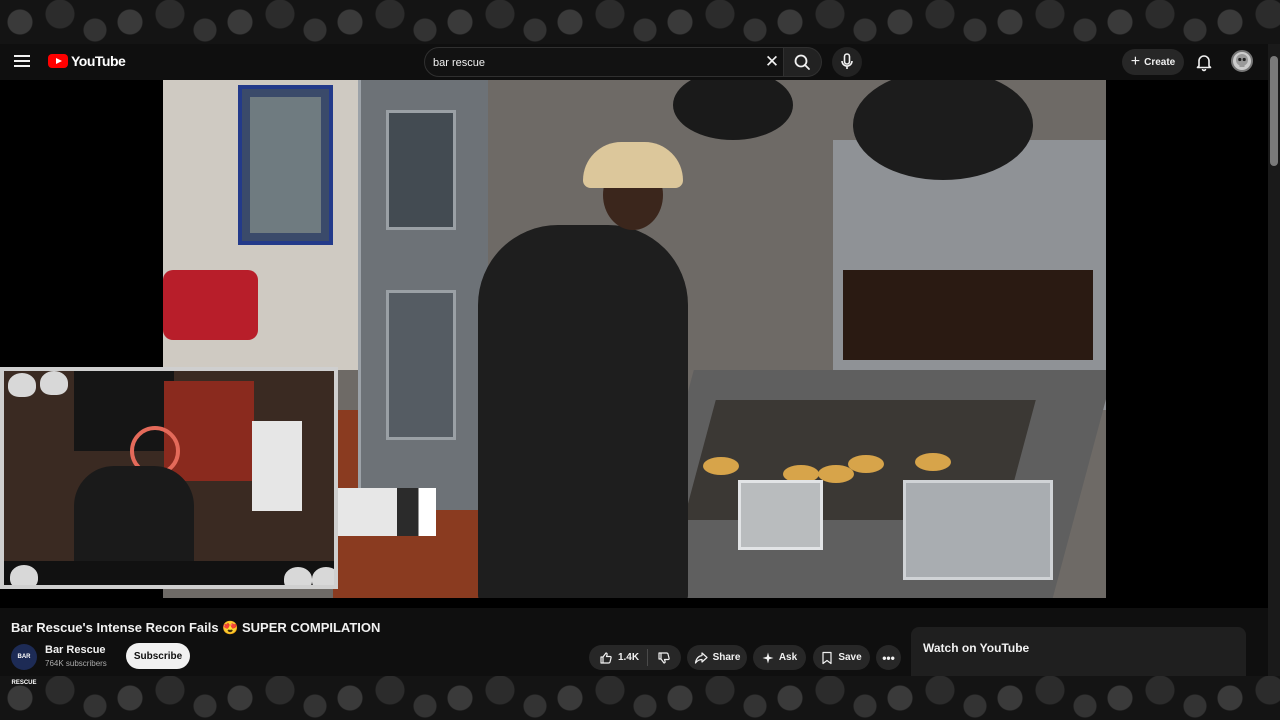 The image size is (1280, 720). I want to click on dislike-button, so click(662, 658).